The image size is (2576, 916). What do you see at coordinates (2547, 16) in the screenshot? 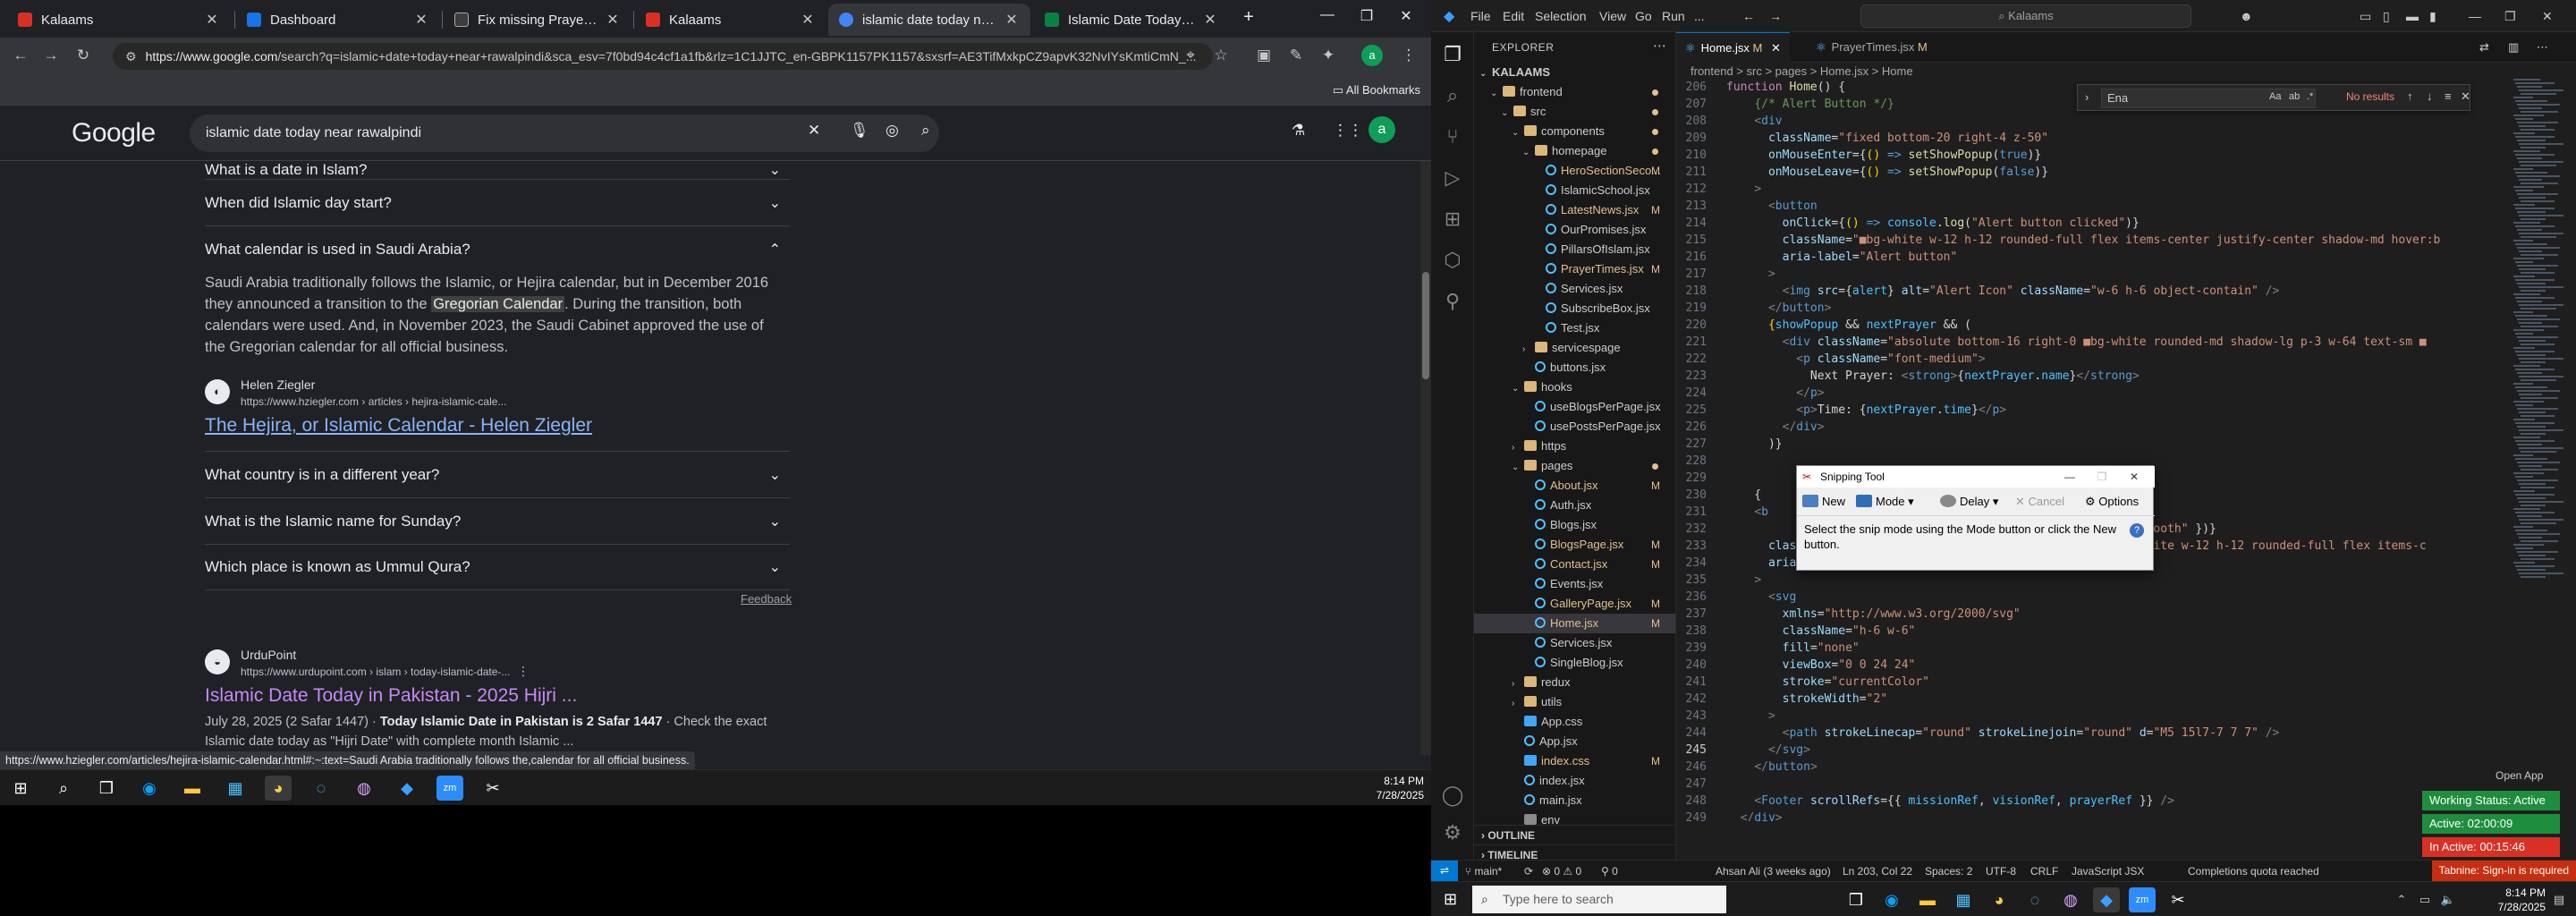
I see `close-window-icon: ✕` at bounding box center [2547, 16].